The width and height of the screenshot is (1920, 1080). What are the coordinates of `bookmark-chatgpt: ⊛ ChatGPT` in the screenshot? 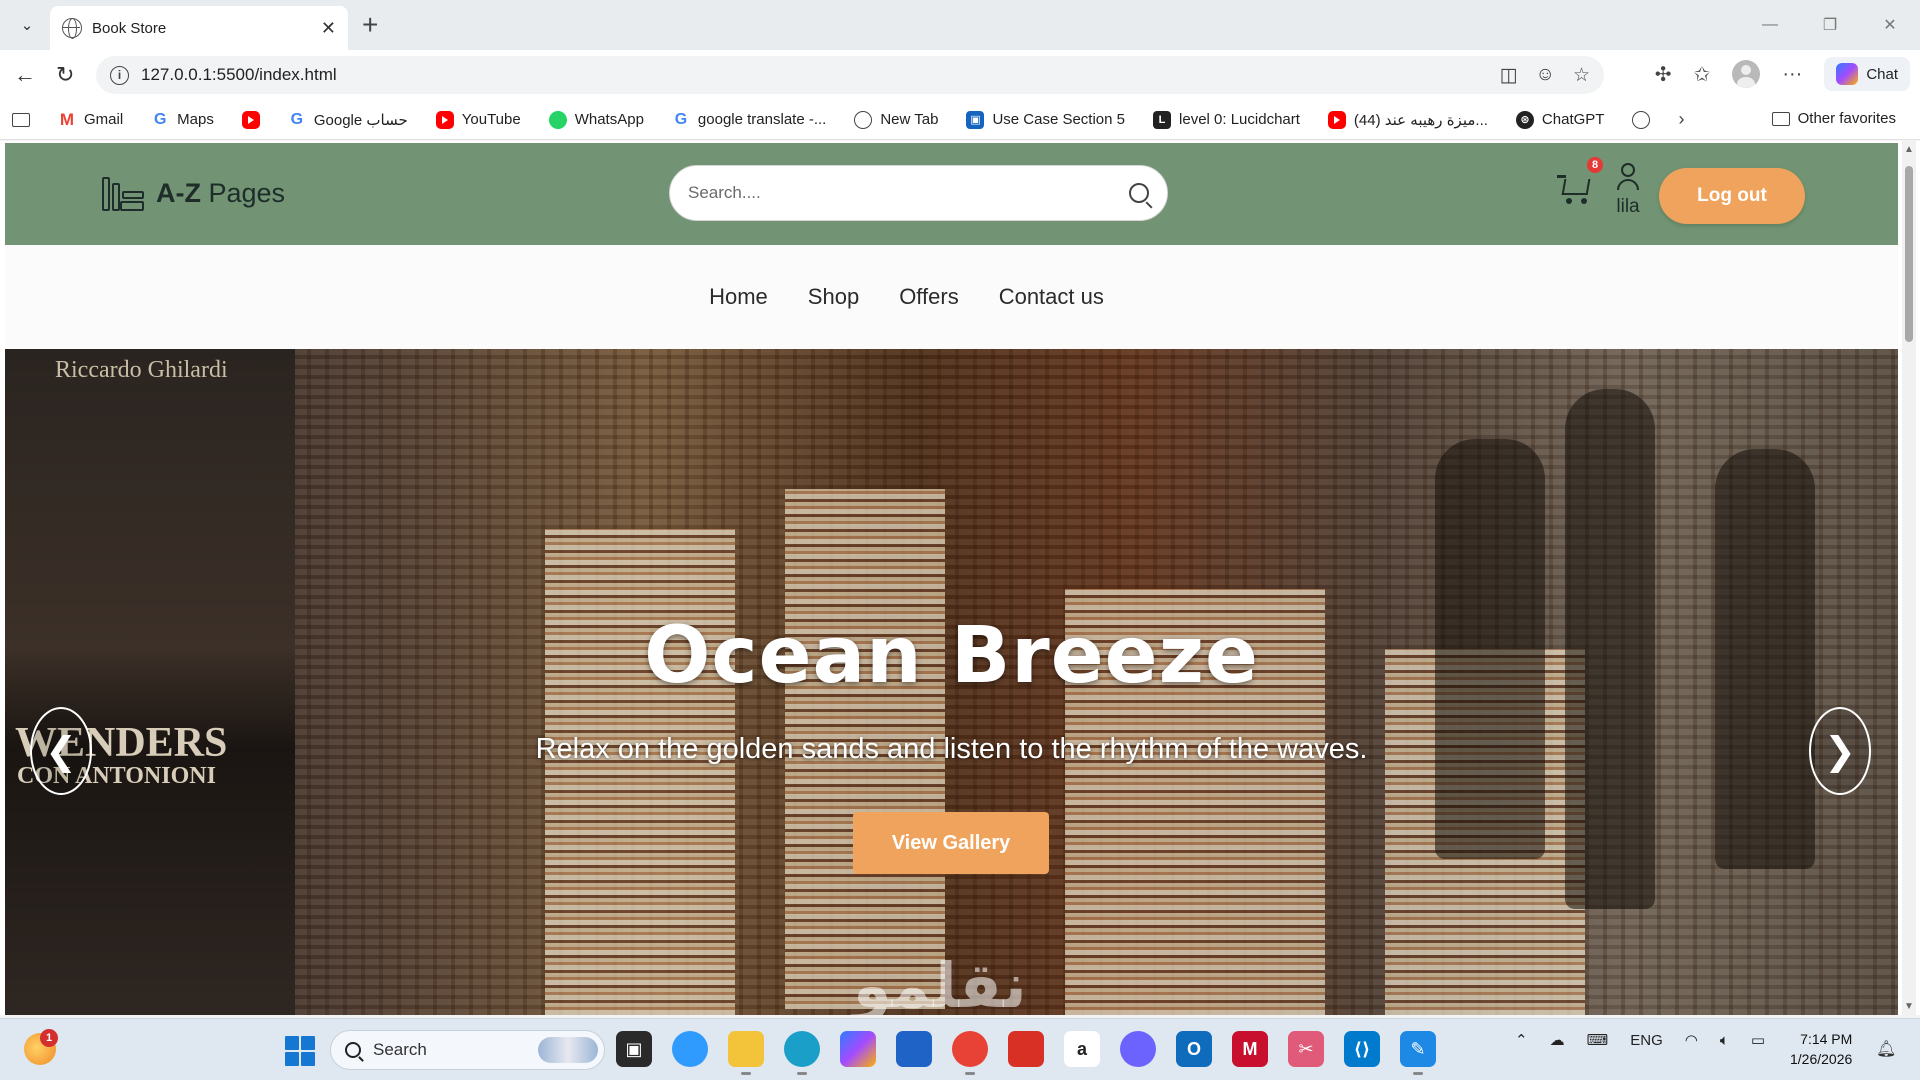 It's located at (1560, 119).